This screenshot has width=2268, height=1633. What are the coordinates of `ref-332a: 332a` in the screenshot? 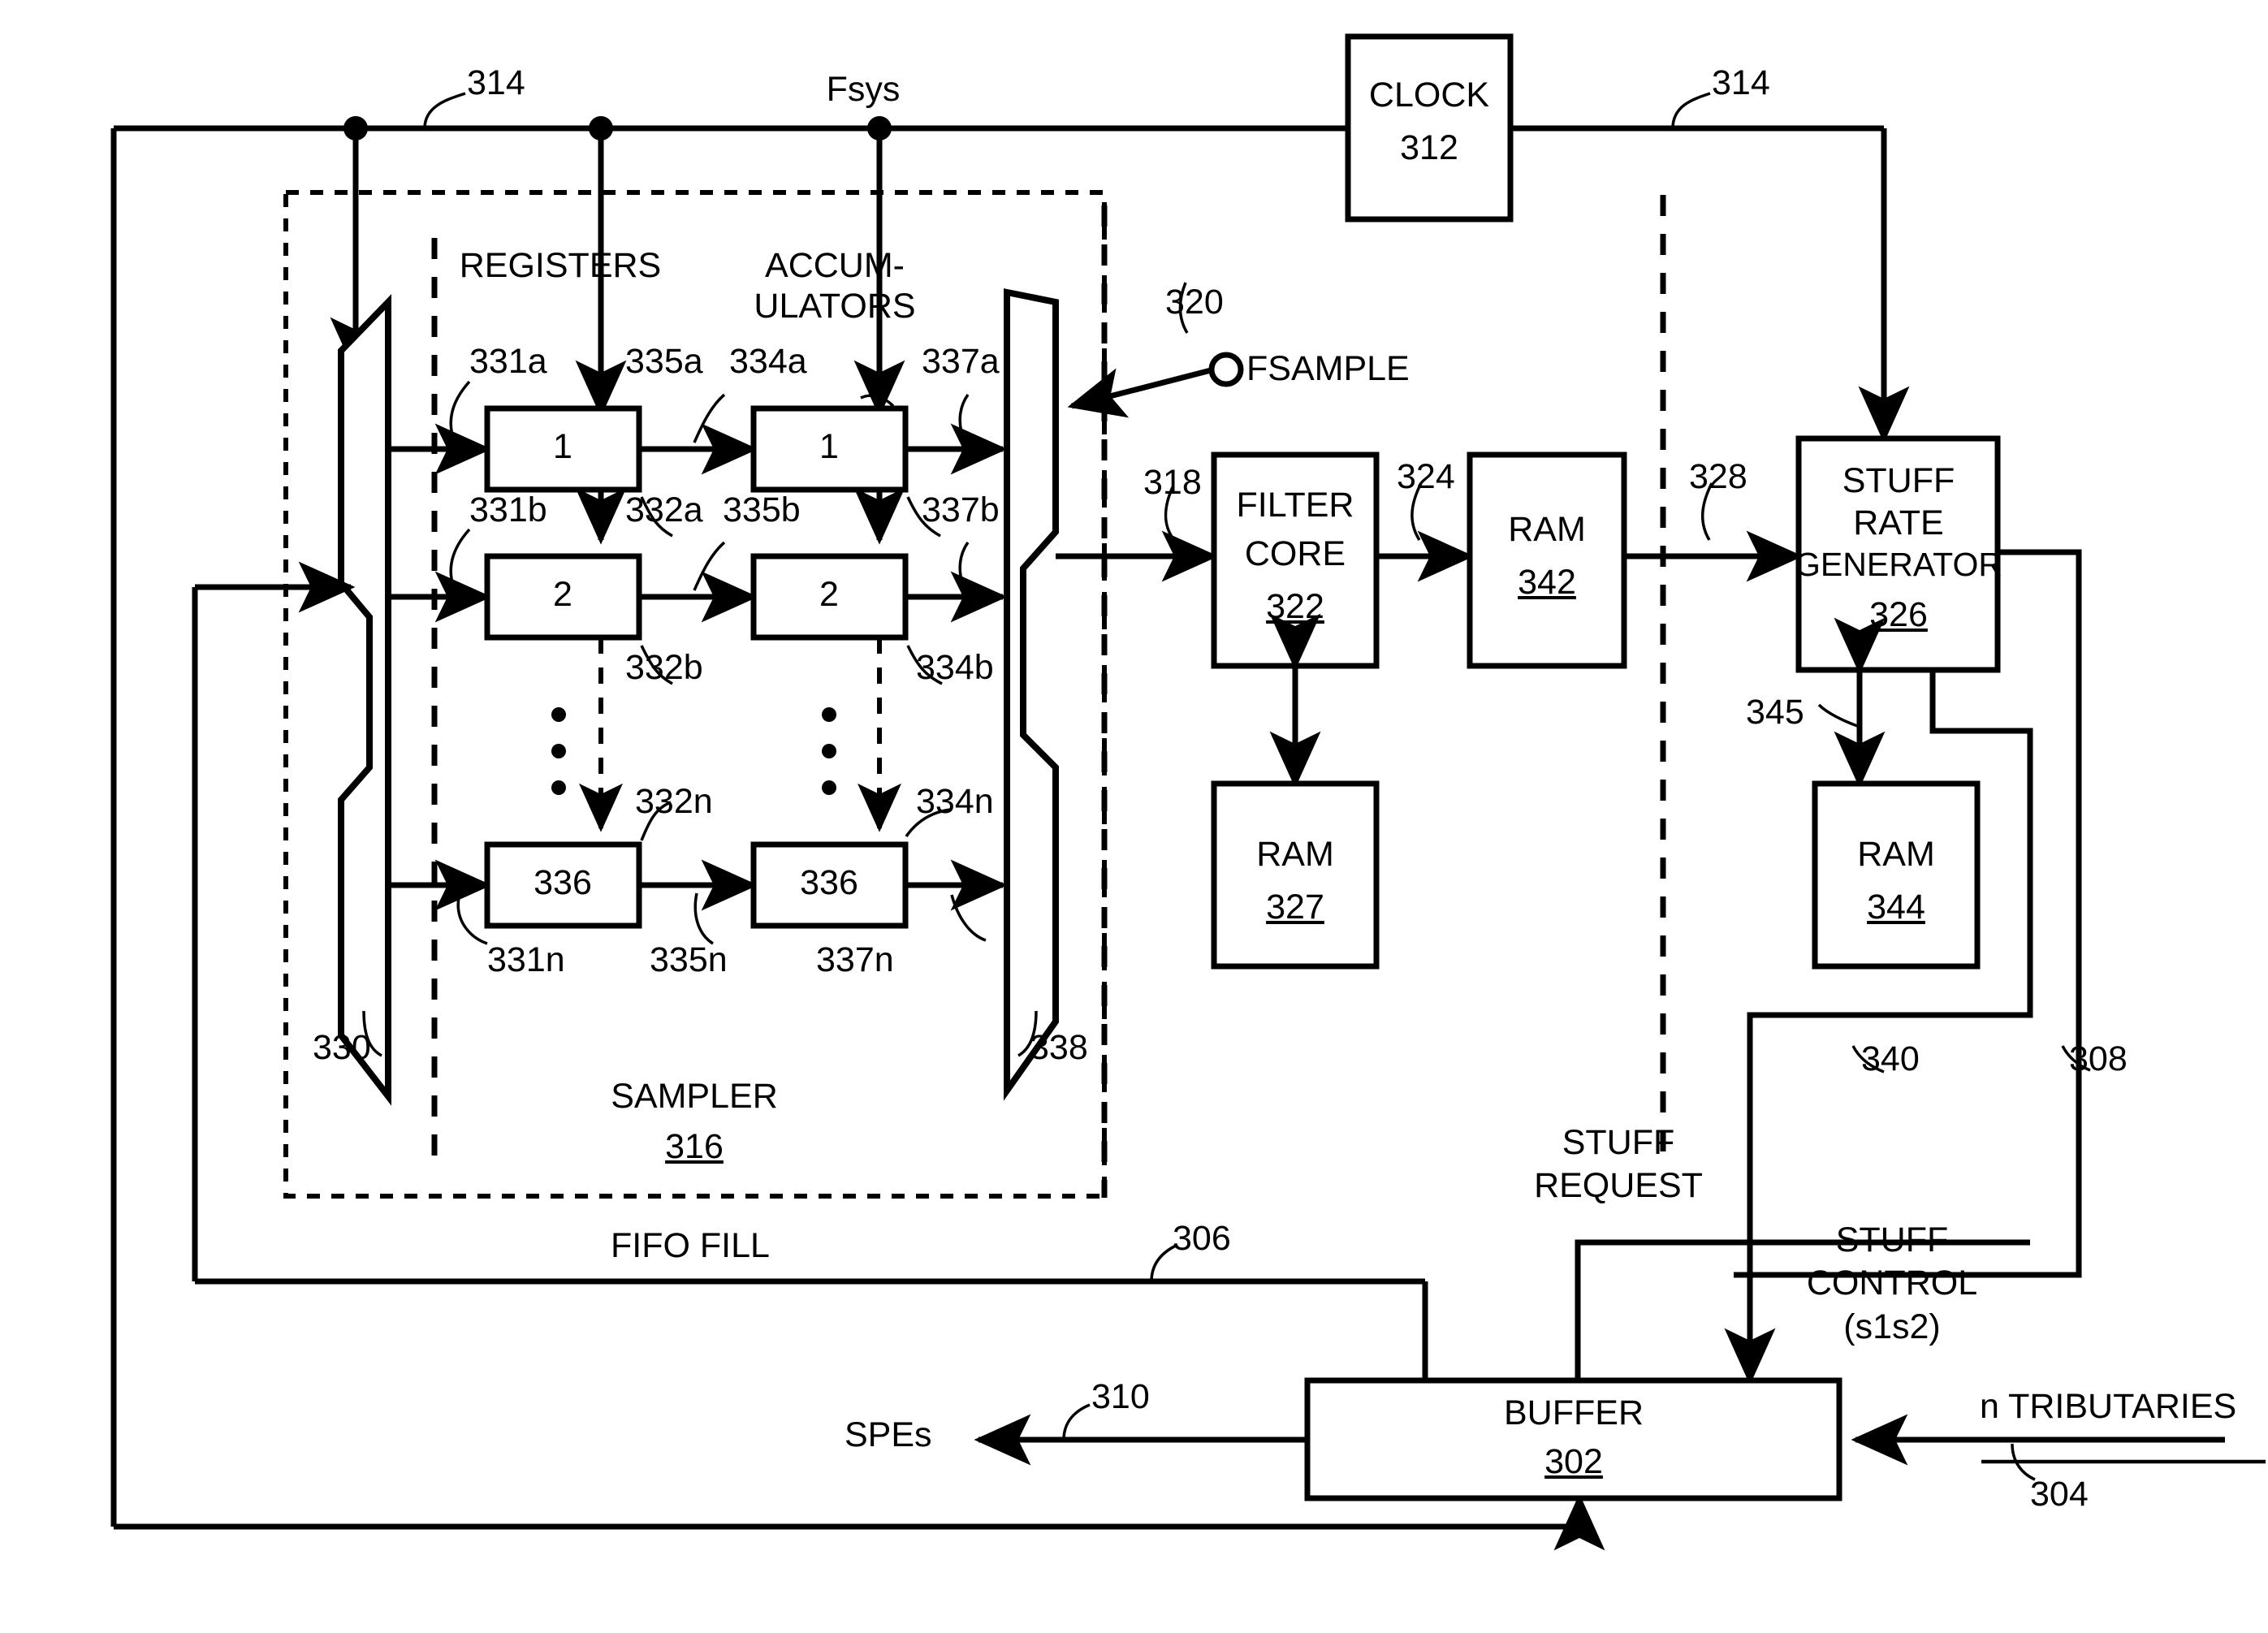 It's located at (664, 509).